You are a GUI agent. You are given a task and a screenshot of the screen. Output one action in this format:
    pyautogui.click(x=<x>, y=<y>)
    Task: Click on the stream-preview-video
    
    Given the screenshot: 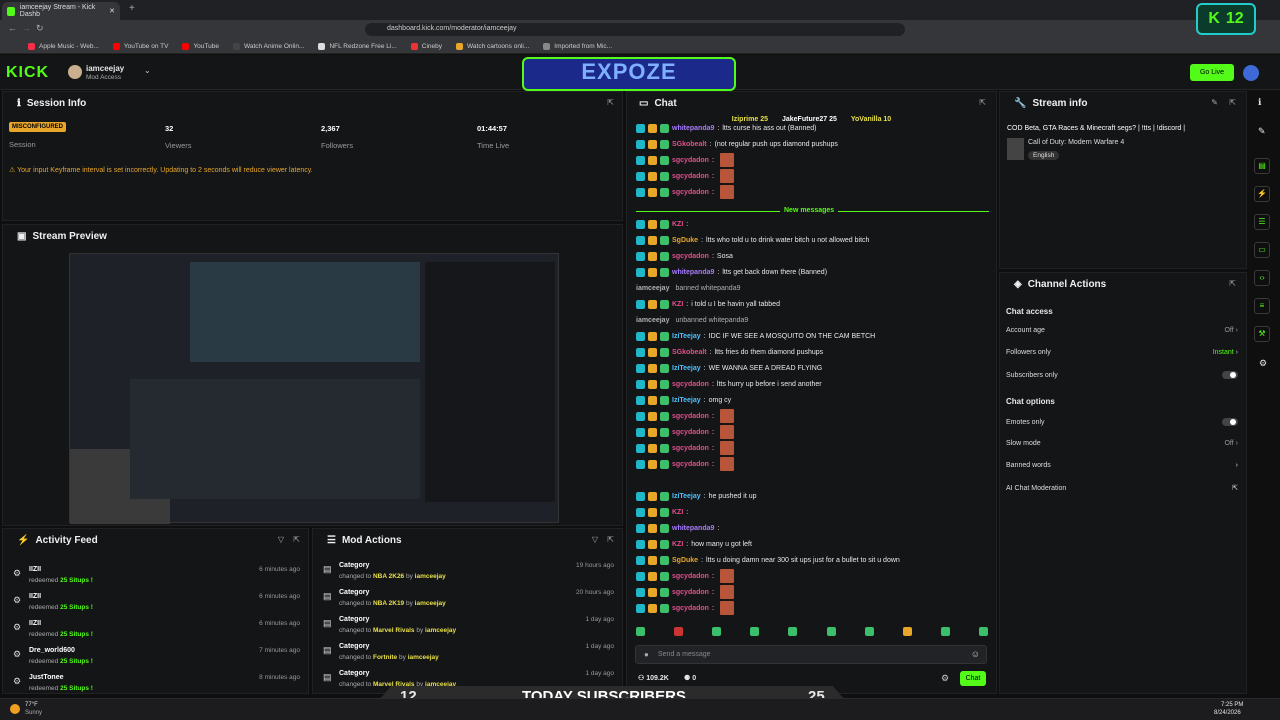 What is the action you would take?
    pyautogui.click(x=314, y=388)
    